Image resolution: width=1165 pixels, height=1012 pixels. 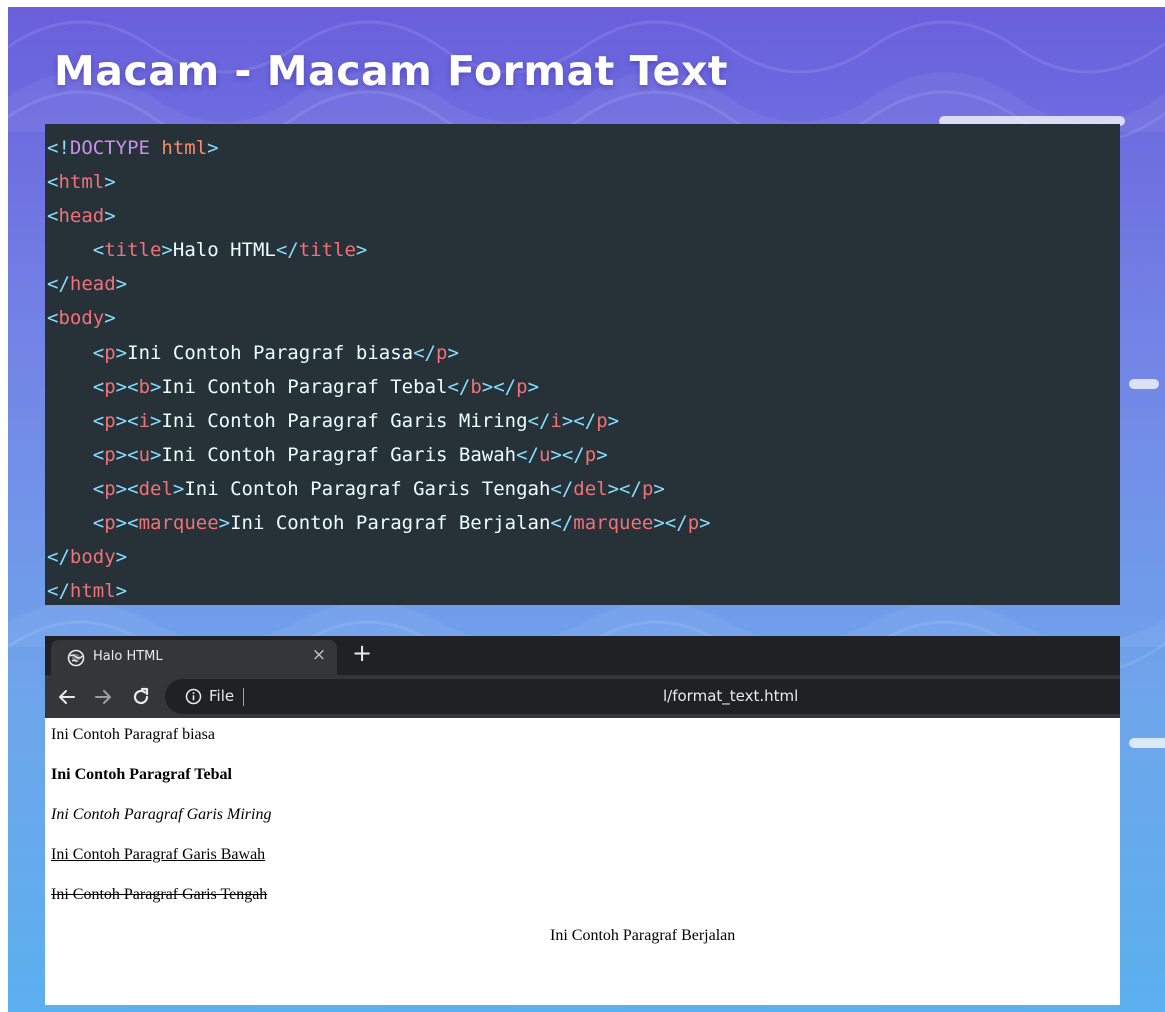 I want to click on code-token: DOCTYPE, so click(x=109, y=148).